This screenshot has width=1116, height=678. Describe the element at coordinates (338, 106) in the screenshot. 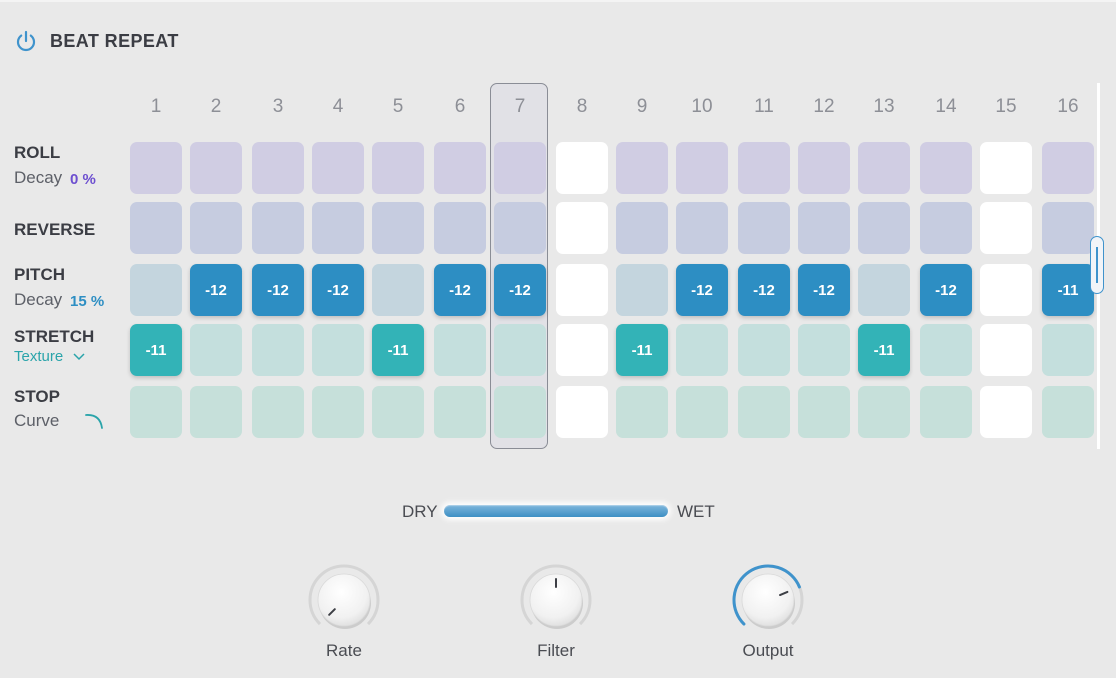

I see `step-number-4: 4` at that location.